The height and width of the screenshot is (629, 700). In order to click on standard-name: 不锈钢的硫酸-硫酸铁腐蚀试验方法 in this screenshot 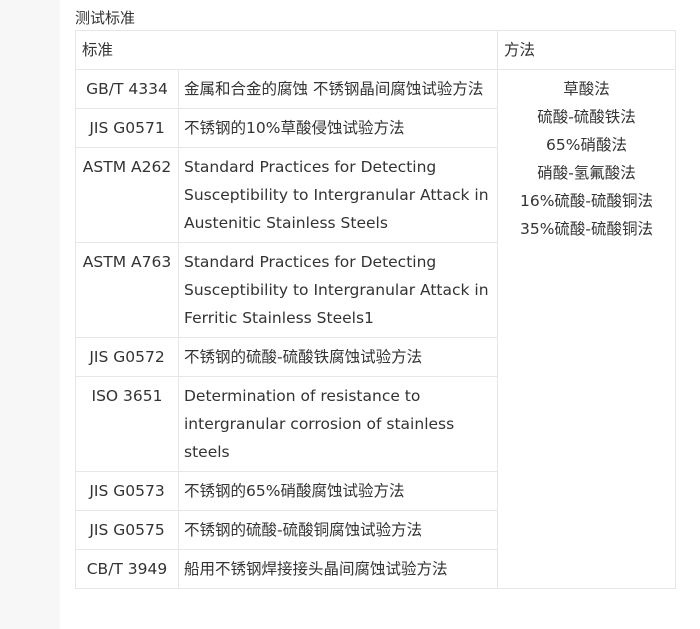, I will do `click(338, 357)`.